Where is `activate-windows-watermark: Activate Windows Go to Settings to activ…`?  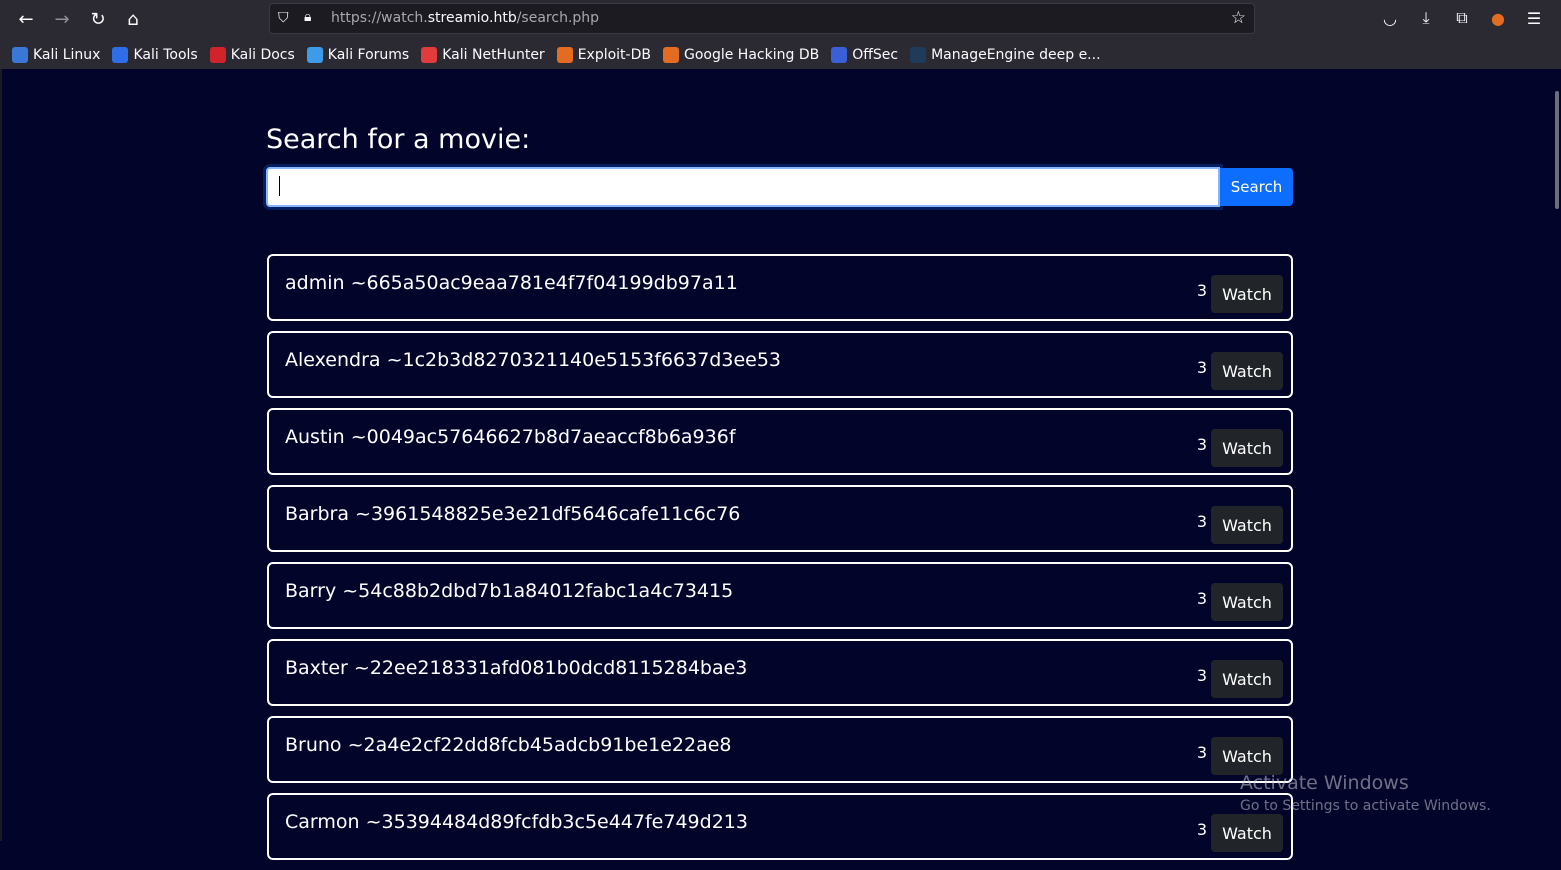
activate-windows-watermark: Activate Windows Go to Settings to activ… is located at coordinates (1365, 793).